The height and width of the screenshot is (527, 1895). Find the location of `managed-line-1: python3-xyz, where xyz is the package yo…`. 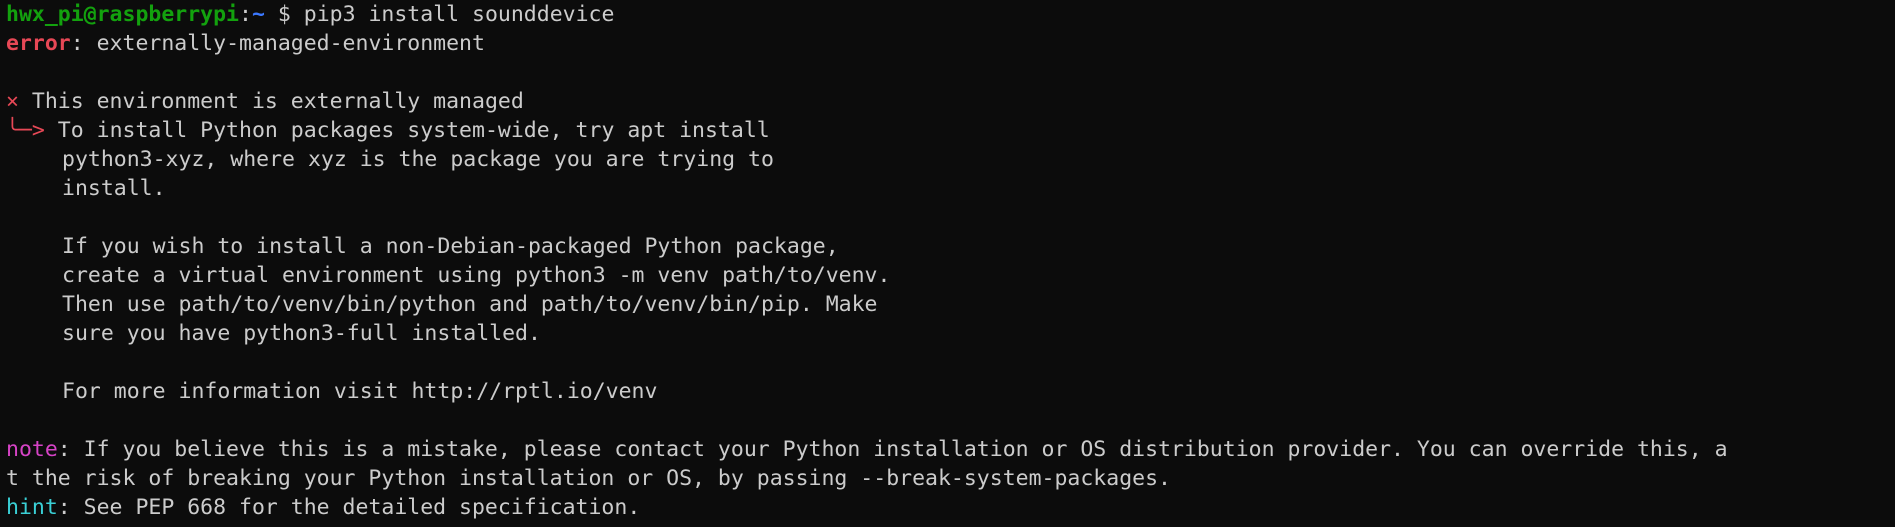

managed-line-1: python3-xyz, where xyz is the package yo… is located at coordinates (418, 159).